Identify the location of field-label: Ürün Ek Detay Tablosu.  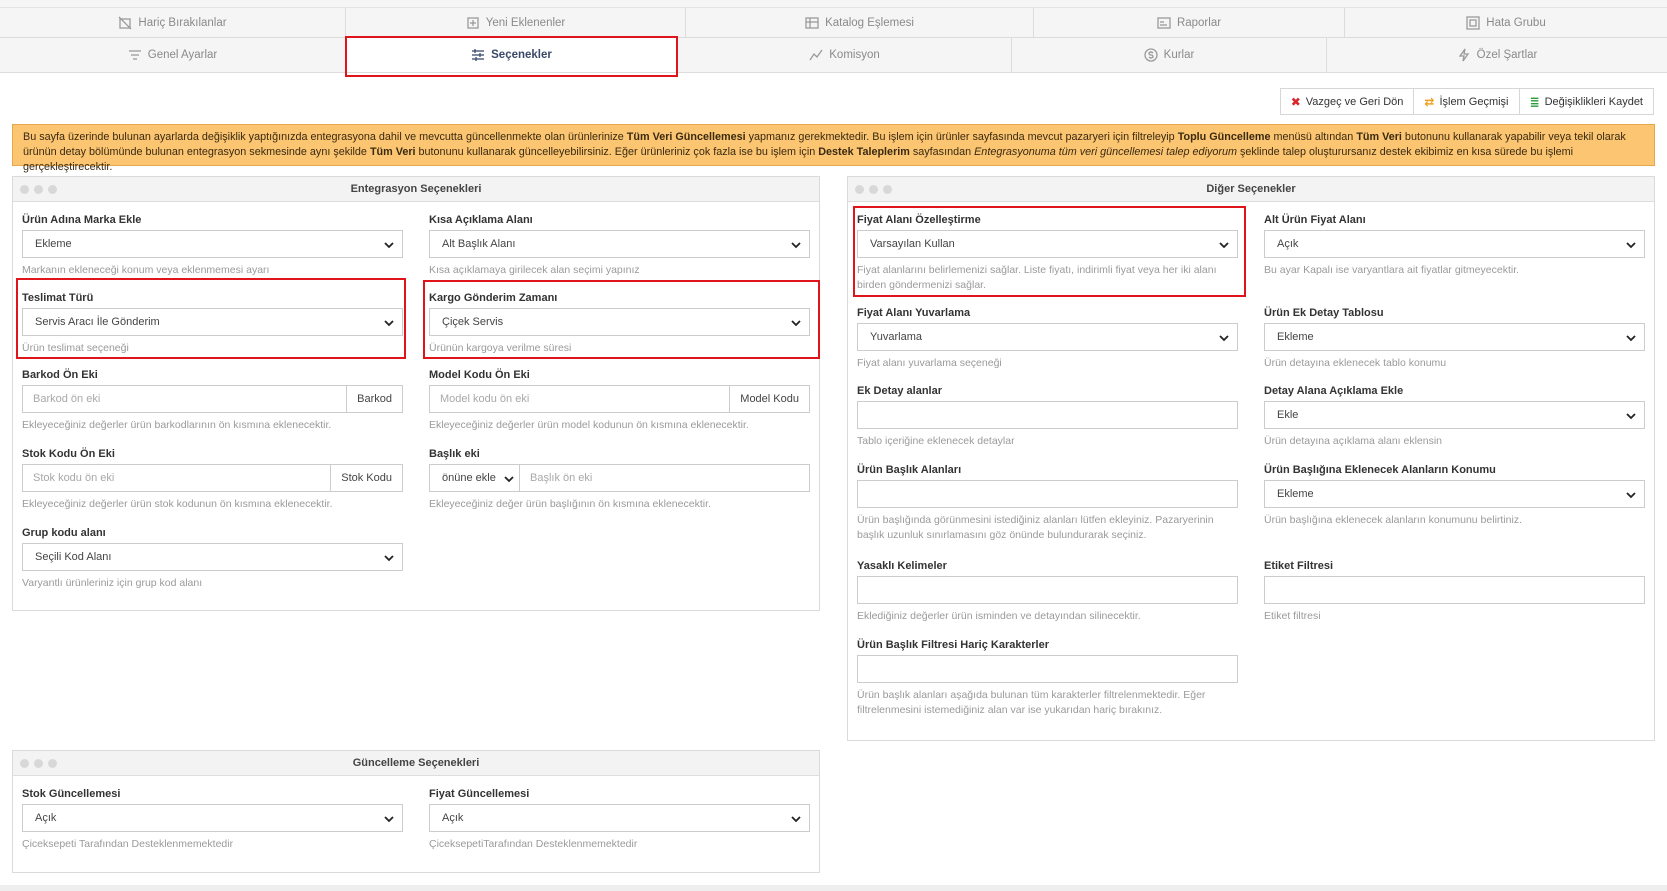
(1324, 313).